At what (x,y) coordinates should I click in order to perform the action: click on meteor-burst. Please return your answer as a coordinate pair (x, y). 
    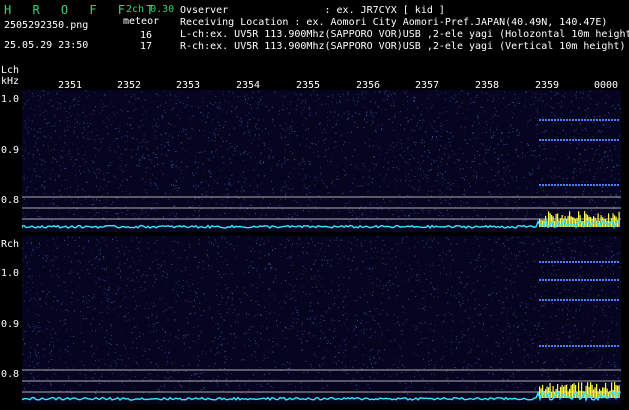
    Looking at the image, I should click on (595, 222).